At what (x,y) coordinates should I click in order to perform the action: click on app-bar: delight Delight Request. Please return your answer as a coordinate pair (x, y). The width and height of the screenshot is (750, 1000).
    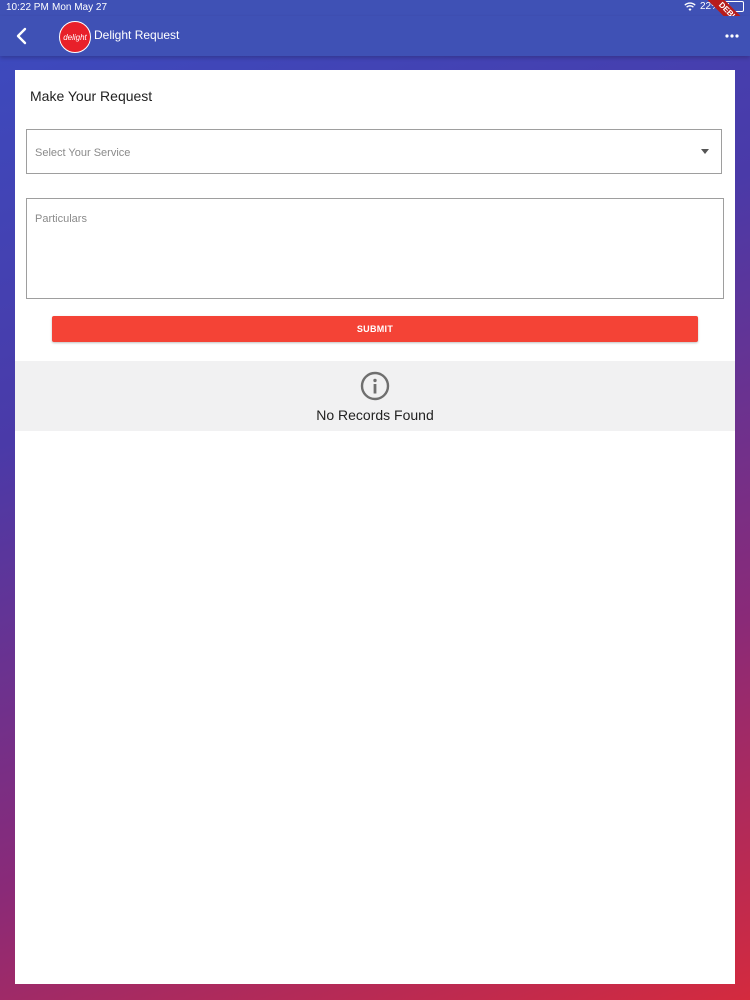
    Looking at the image, I should click on (375, 36).